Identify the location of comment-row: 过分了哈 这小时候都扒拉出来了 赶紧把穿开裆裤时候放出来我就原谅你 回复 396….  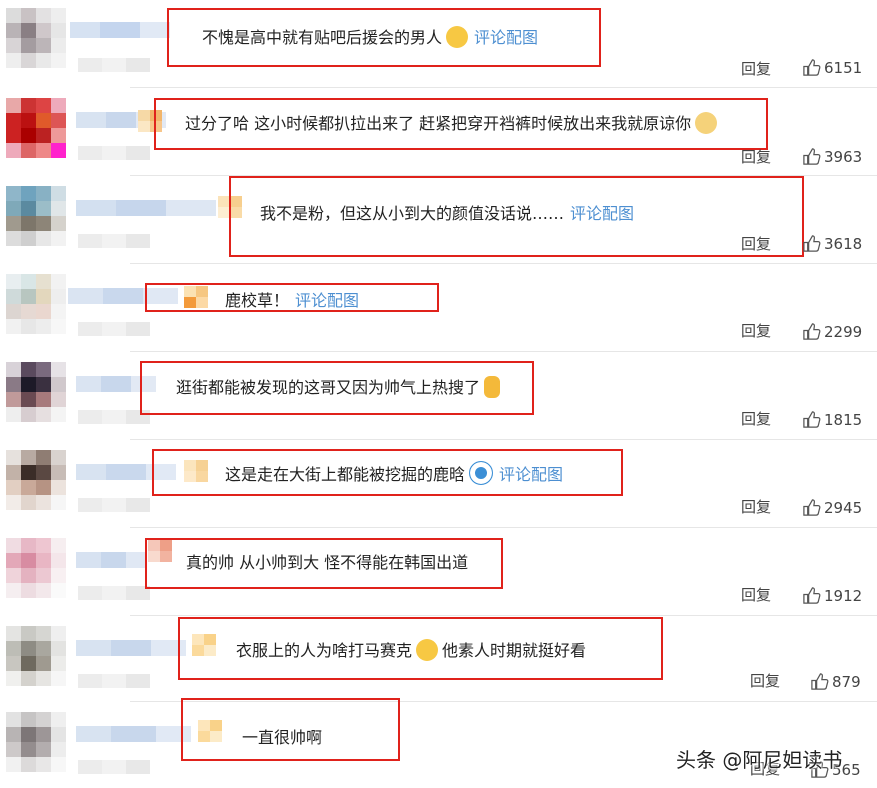
(438, 132).